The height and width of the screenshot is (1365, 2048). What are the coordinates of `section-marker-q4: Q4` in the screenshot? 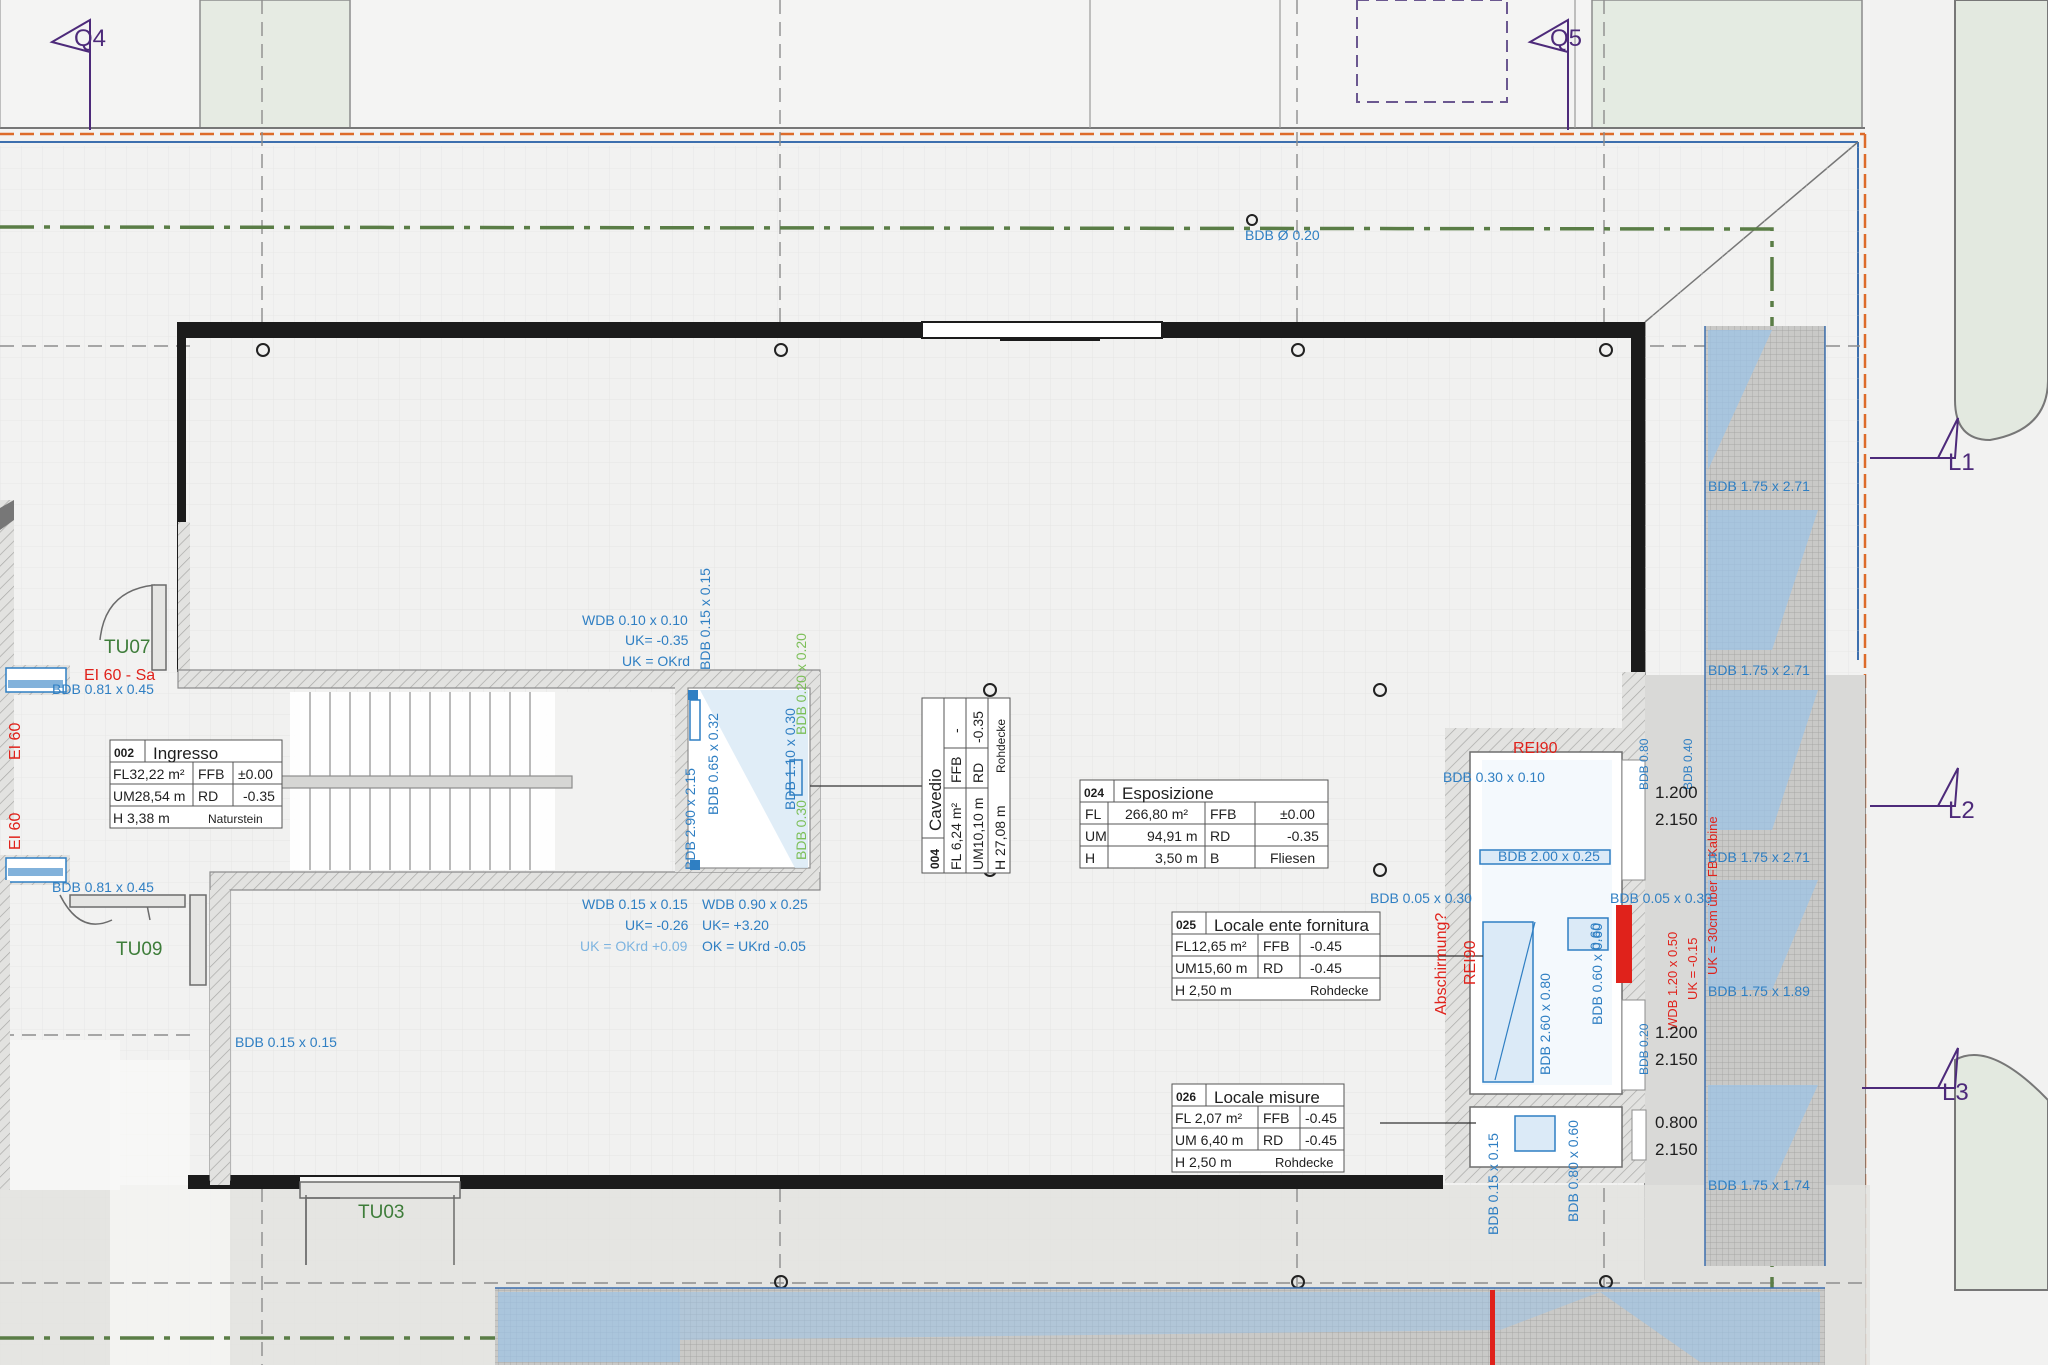 It's located at (90, 38).